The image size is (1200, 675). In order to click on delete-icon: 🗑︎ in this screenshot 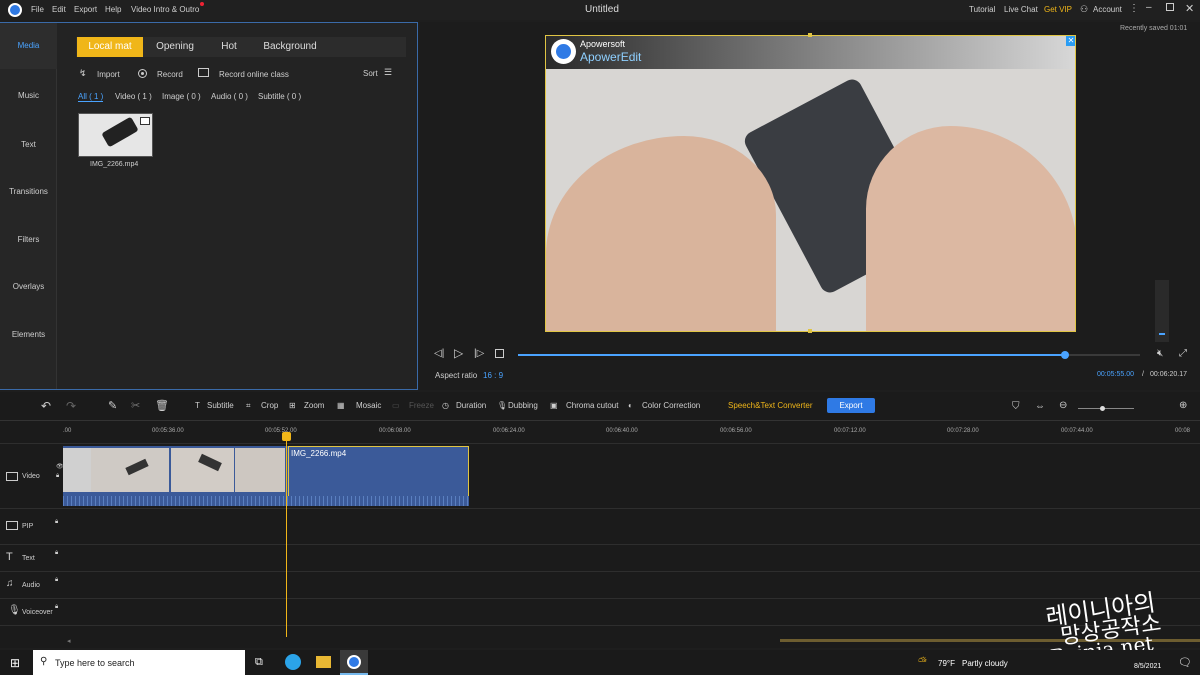, I will do `click(162, 405)`.